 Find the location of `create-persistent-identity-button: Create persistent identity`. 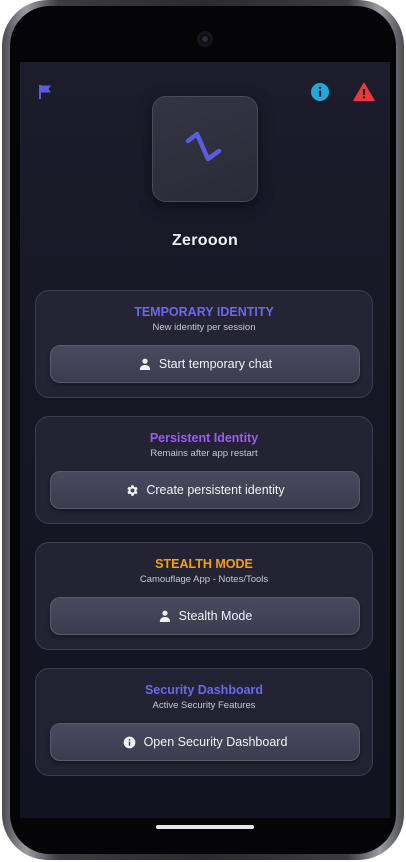

create-persistent-identity-button: Create persistent identity is located at coordinates (205, 490).